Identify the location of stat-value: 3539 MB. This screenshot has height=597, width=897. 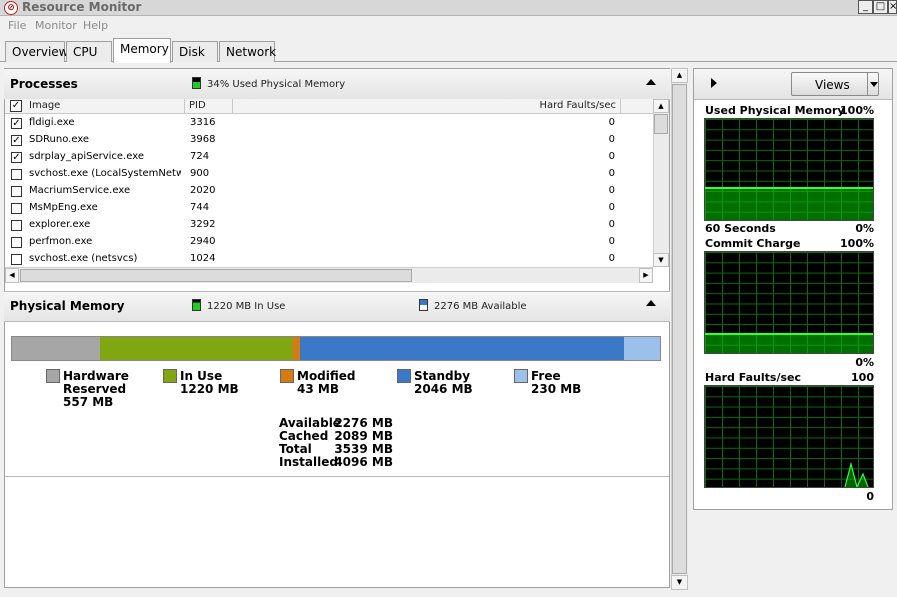
(363, 449).